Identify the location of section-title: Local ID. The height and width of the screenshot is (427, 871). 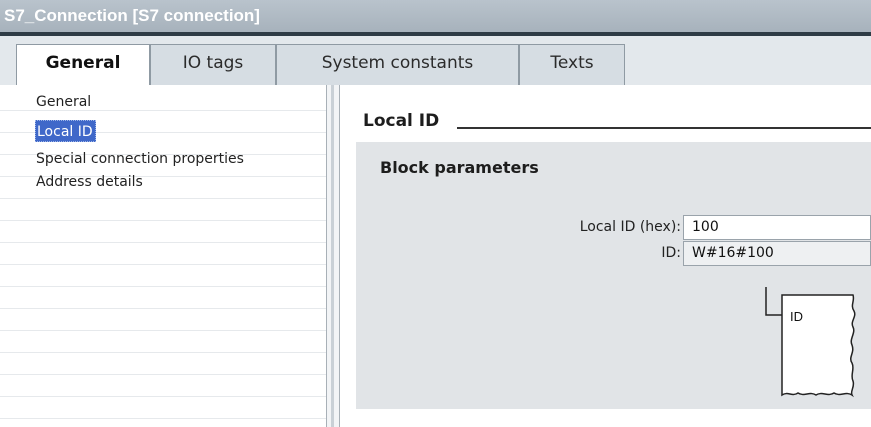
(401, 121).